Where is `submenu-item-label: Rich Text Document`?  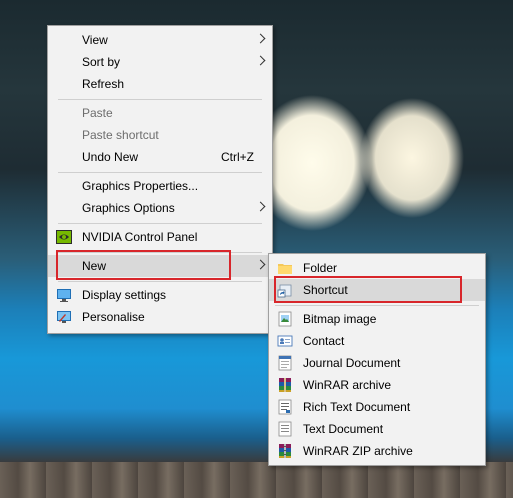
submenu-item-label: Rich Text Document is located at coordinates (357, 407).